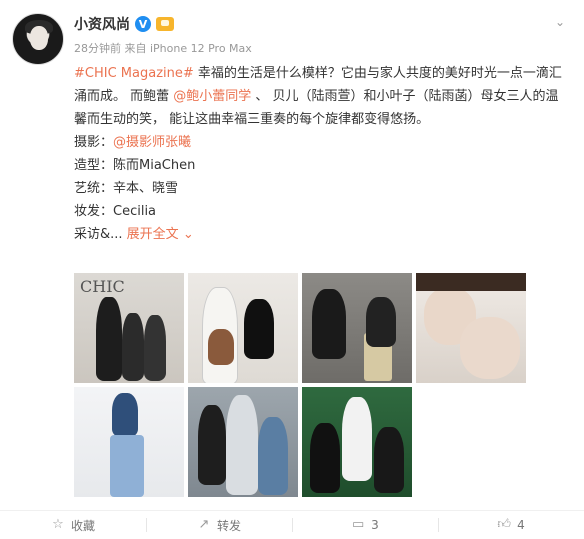 The image size is (584, 539). I want to click on thumbs-up-icon: 👍︎, so click(504, 524).